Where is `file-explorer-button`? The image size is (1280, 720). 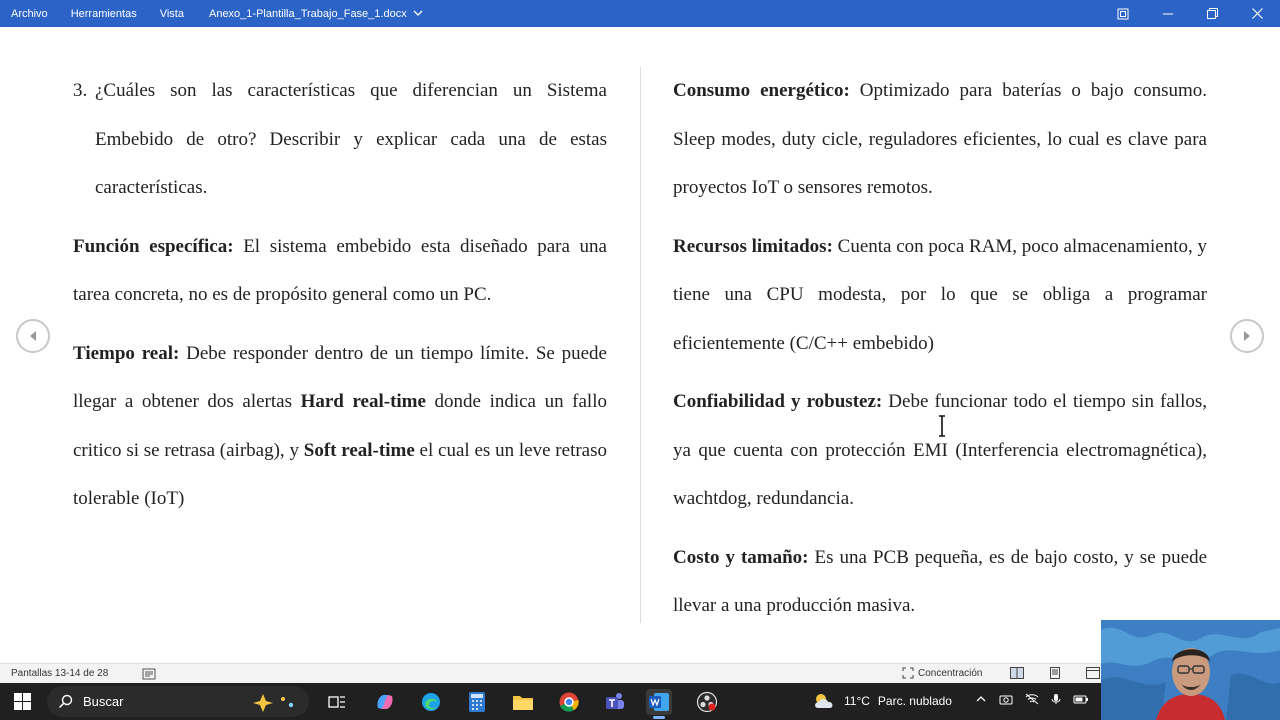
file-explorer-button is located at coordinates (523, 702).